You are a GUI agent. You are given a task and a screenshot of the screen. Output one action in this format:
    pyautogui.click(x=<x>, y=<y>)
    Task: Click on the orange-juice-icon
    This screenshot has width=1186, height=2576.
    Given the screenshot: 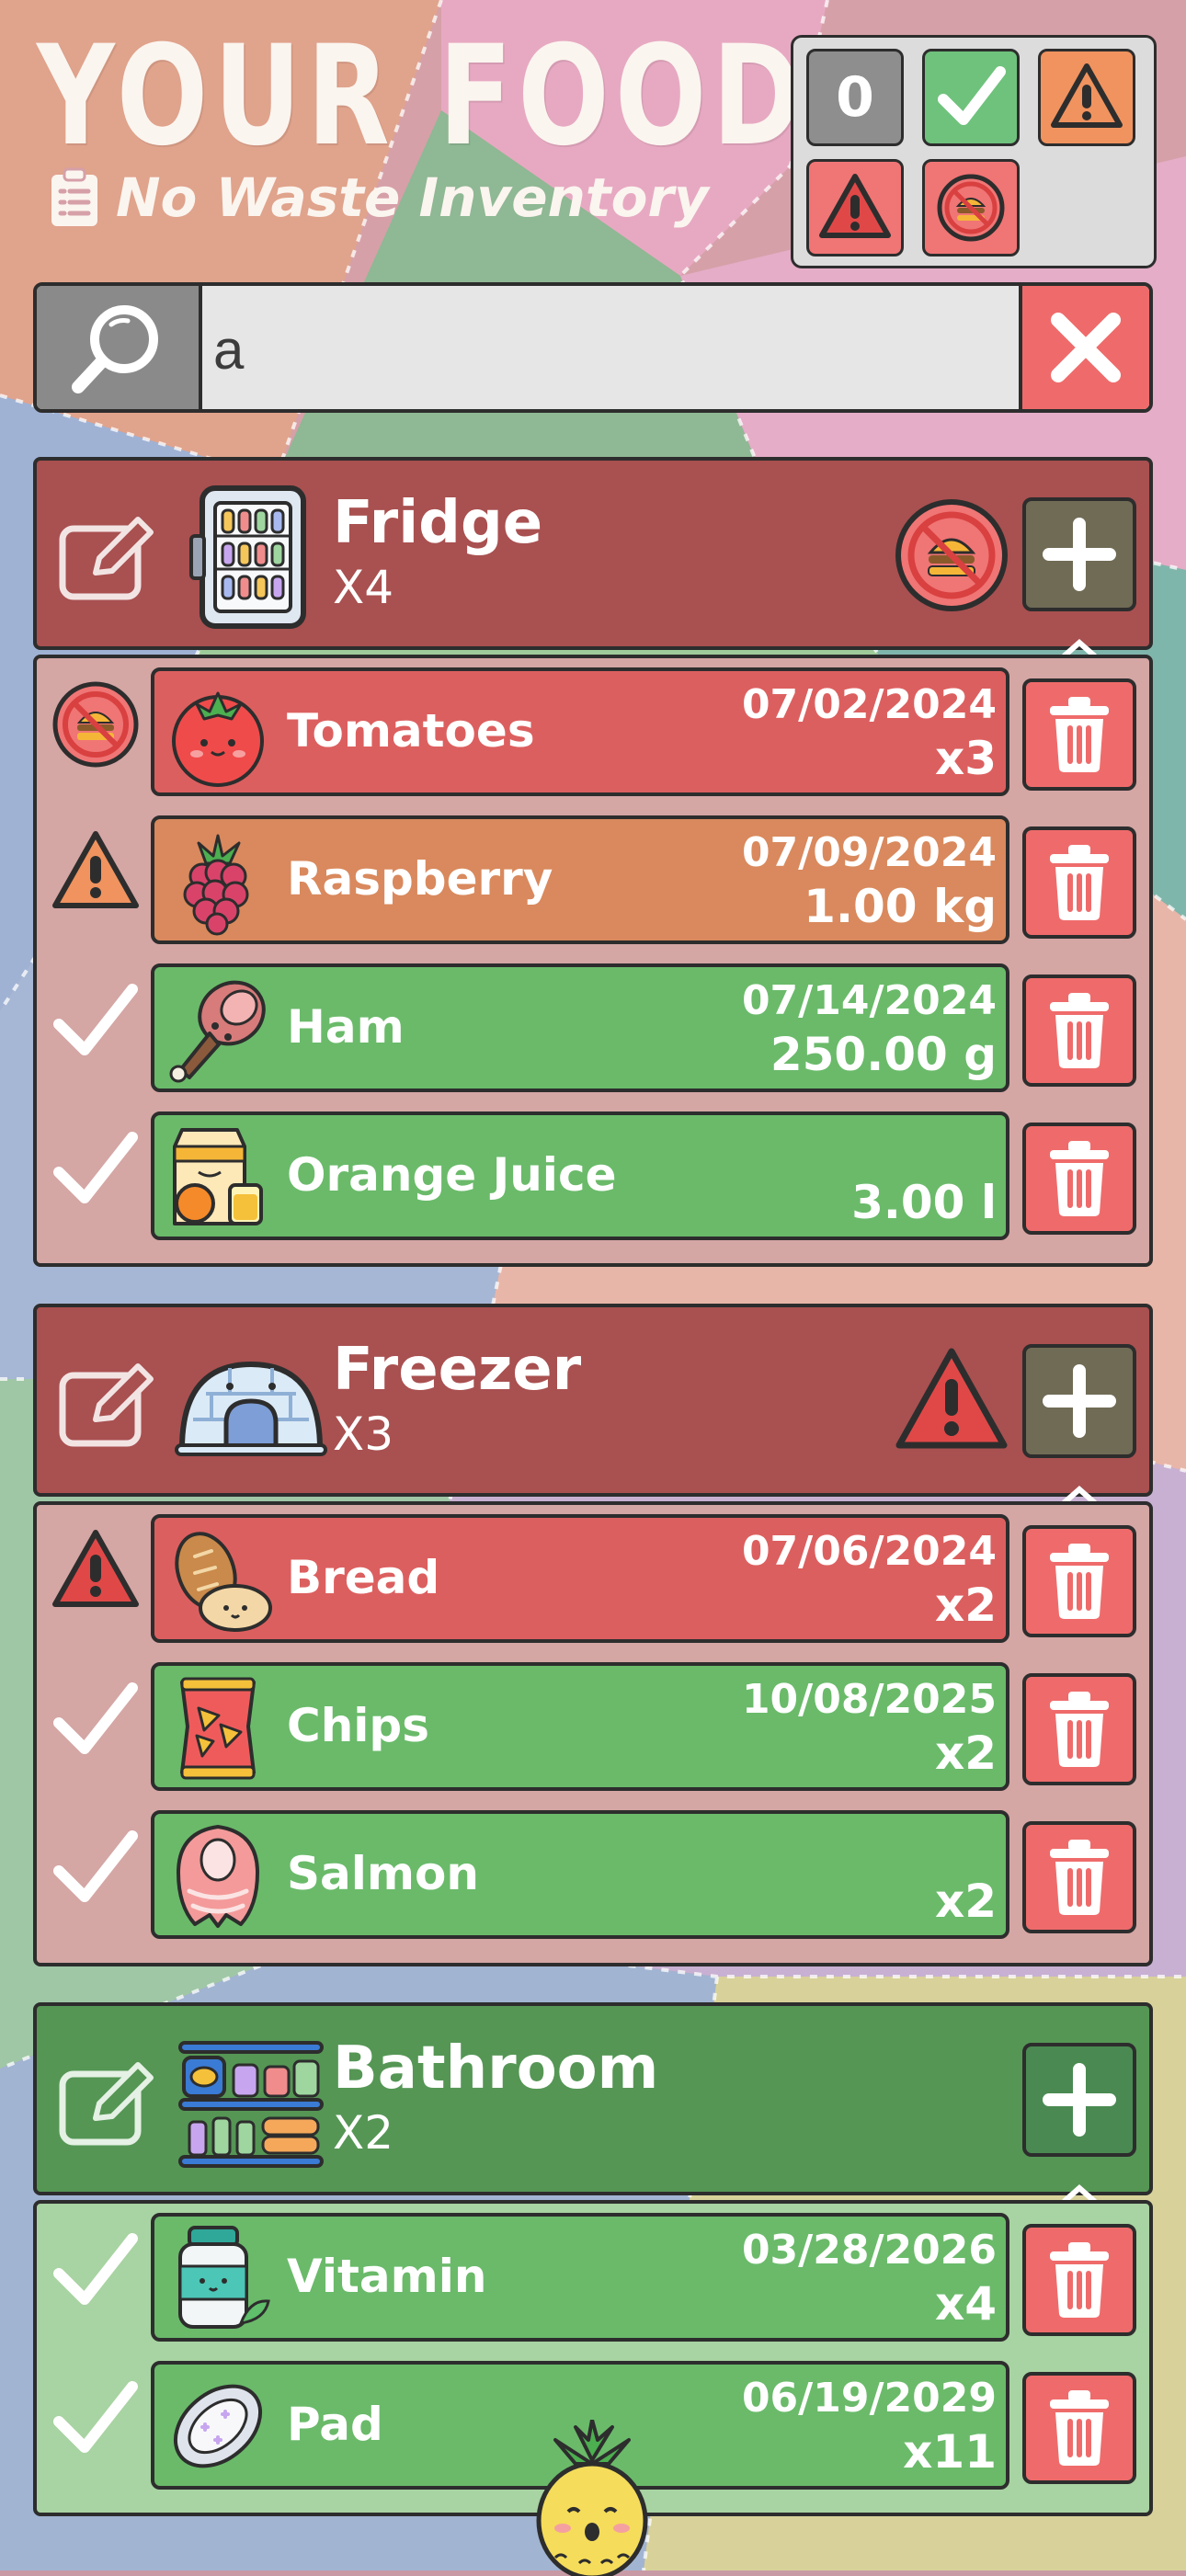 What is the action you would take?
    pyautogui.click(x=218, y=1176)
    